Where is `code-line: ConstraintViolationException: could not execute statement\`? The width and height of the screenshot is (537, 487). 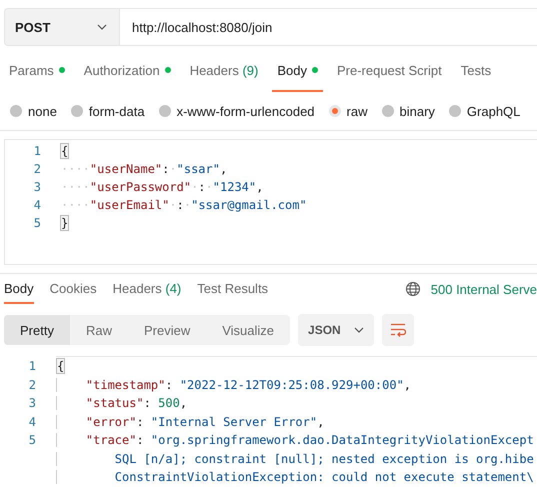
code-line: ConstraintViolationException: could not execute statement\ is located at coordinates (295, 477).